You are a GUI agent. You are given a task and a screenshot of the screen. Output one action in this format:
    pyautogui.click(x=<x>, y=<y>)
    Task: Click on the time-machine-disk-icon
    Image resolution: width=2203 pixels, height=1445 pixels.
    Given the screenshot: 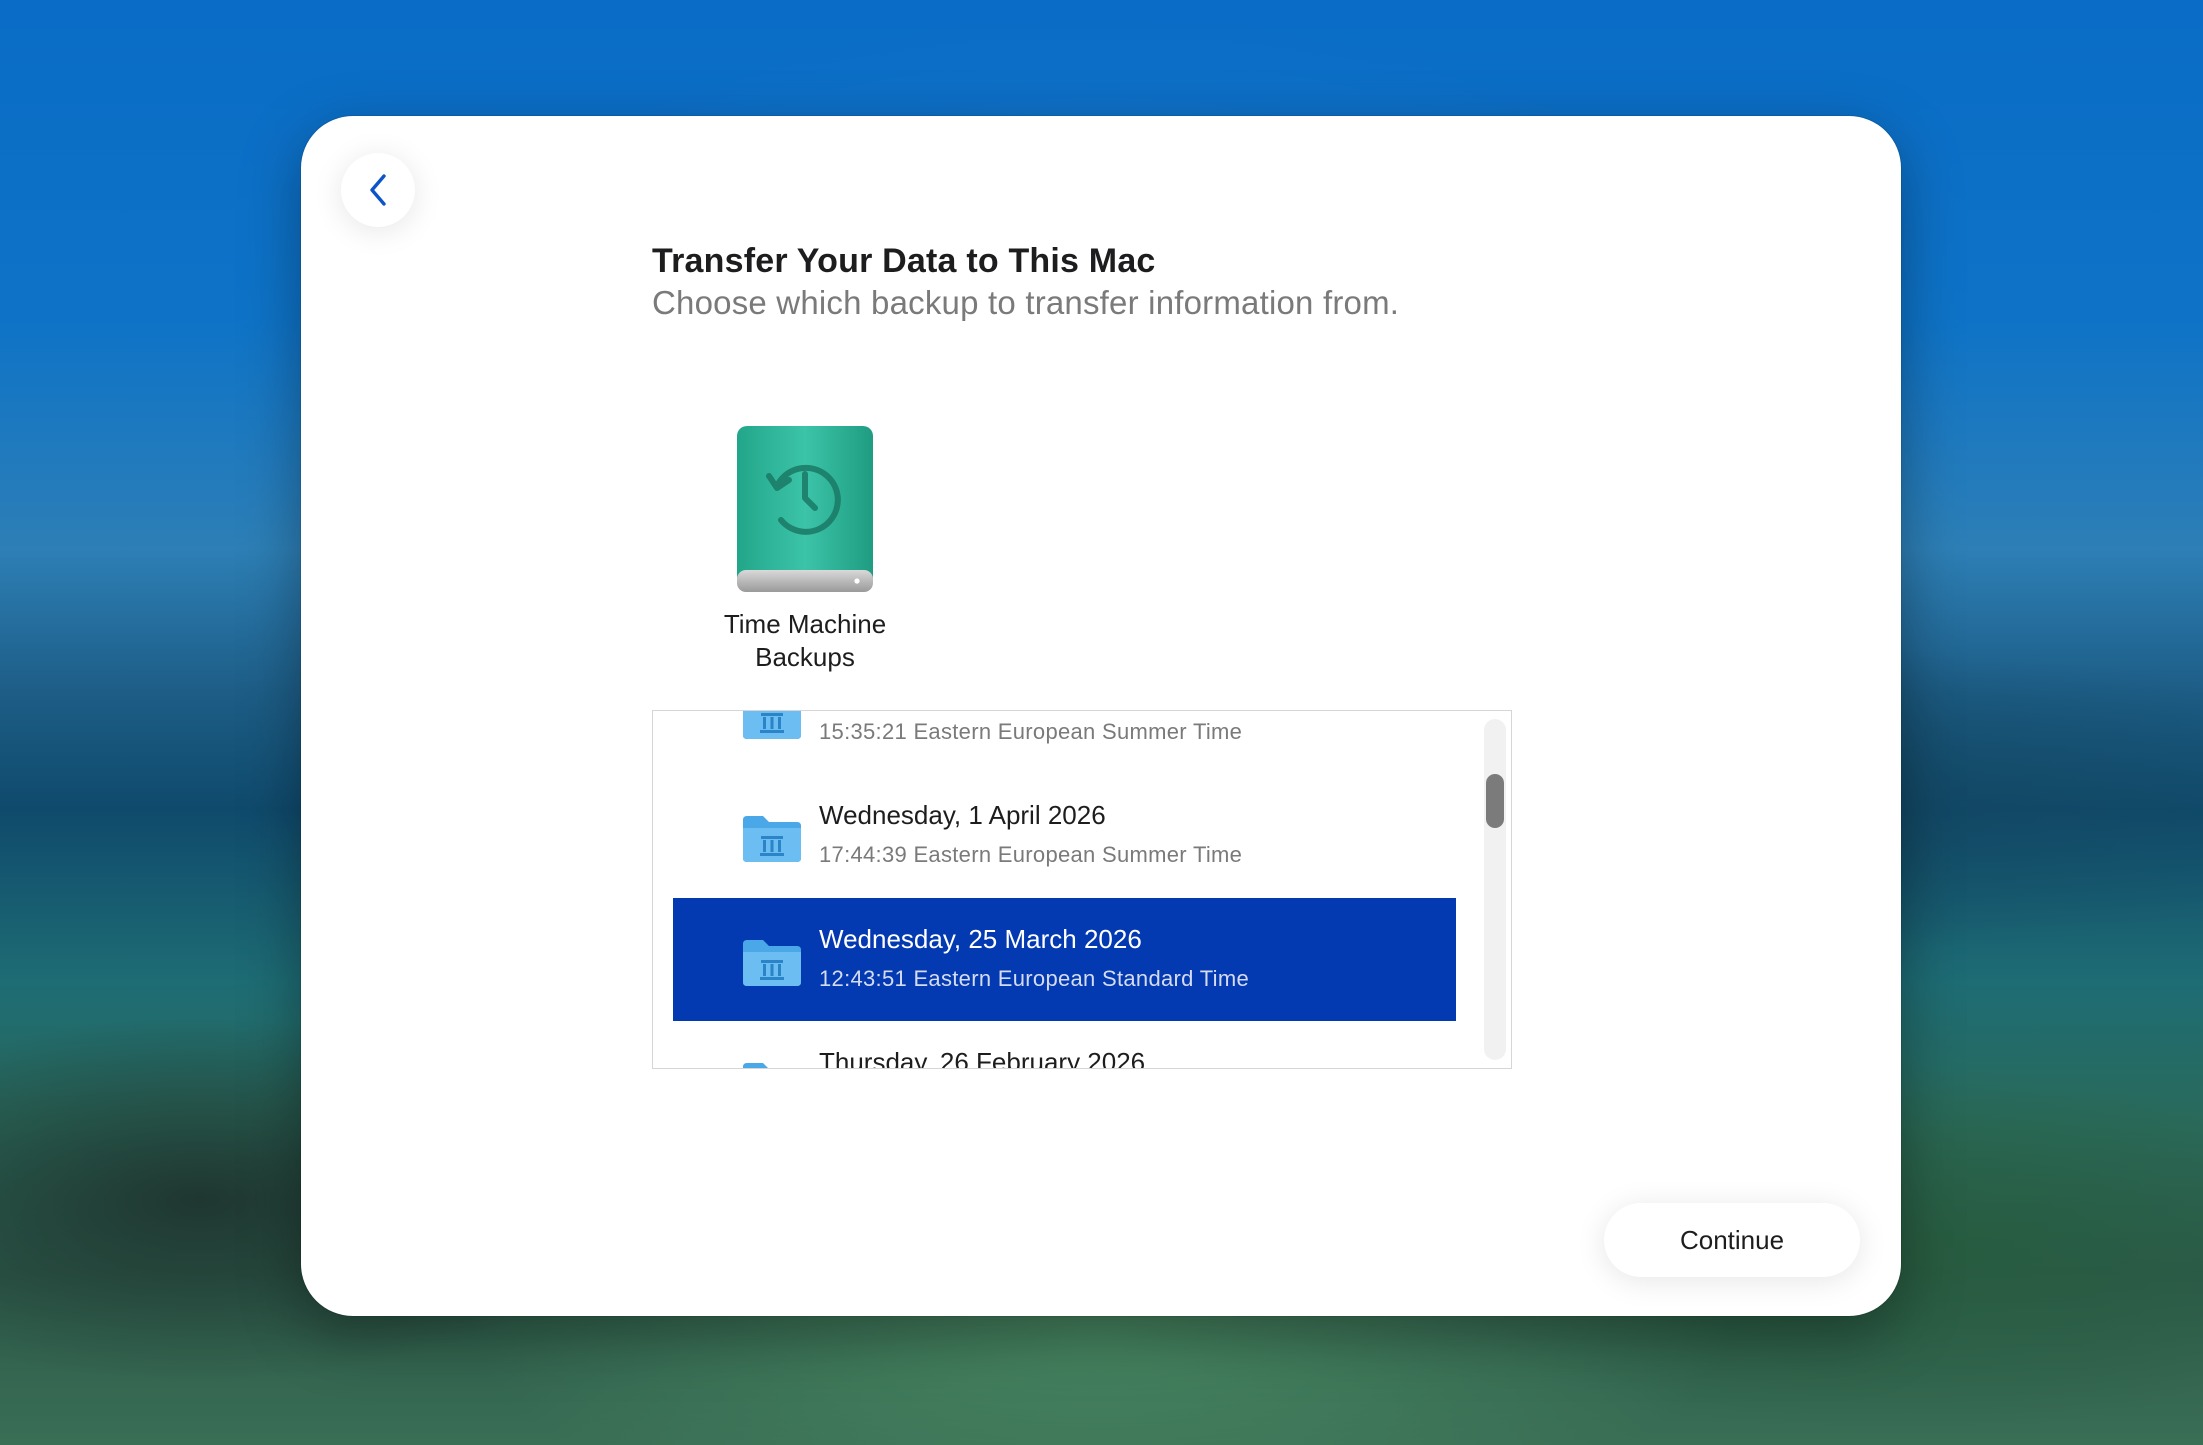 What is the action you would take?
    pyautogui.click(x=805, y=509)
    